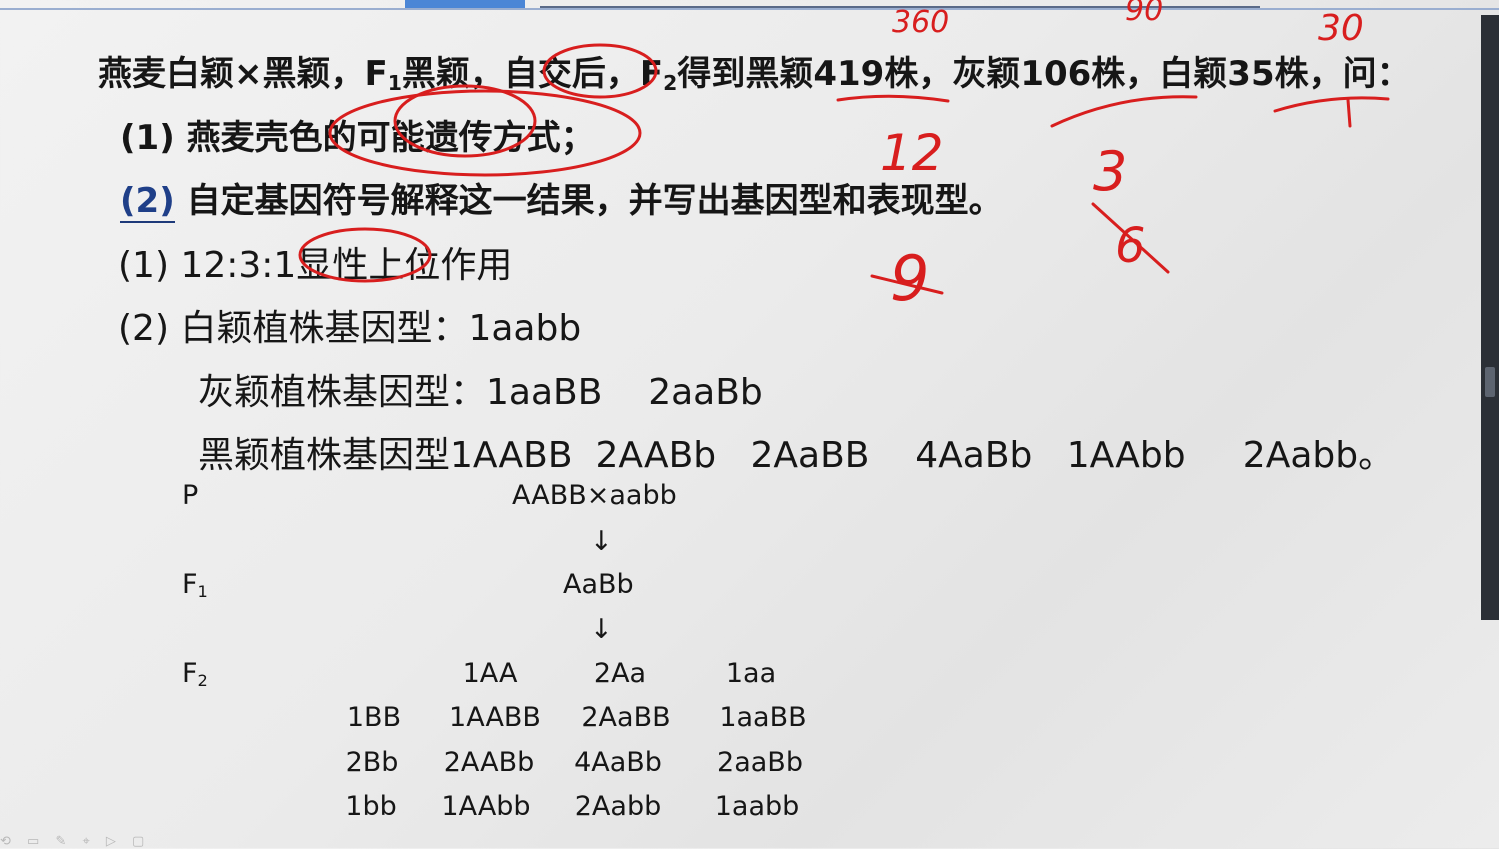  What do you see at coordinates (1341, 28) in the screenshot?
I see `handwritten-number: 30` at bounding box center [1341, 28].